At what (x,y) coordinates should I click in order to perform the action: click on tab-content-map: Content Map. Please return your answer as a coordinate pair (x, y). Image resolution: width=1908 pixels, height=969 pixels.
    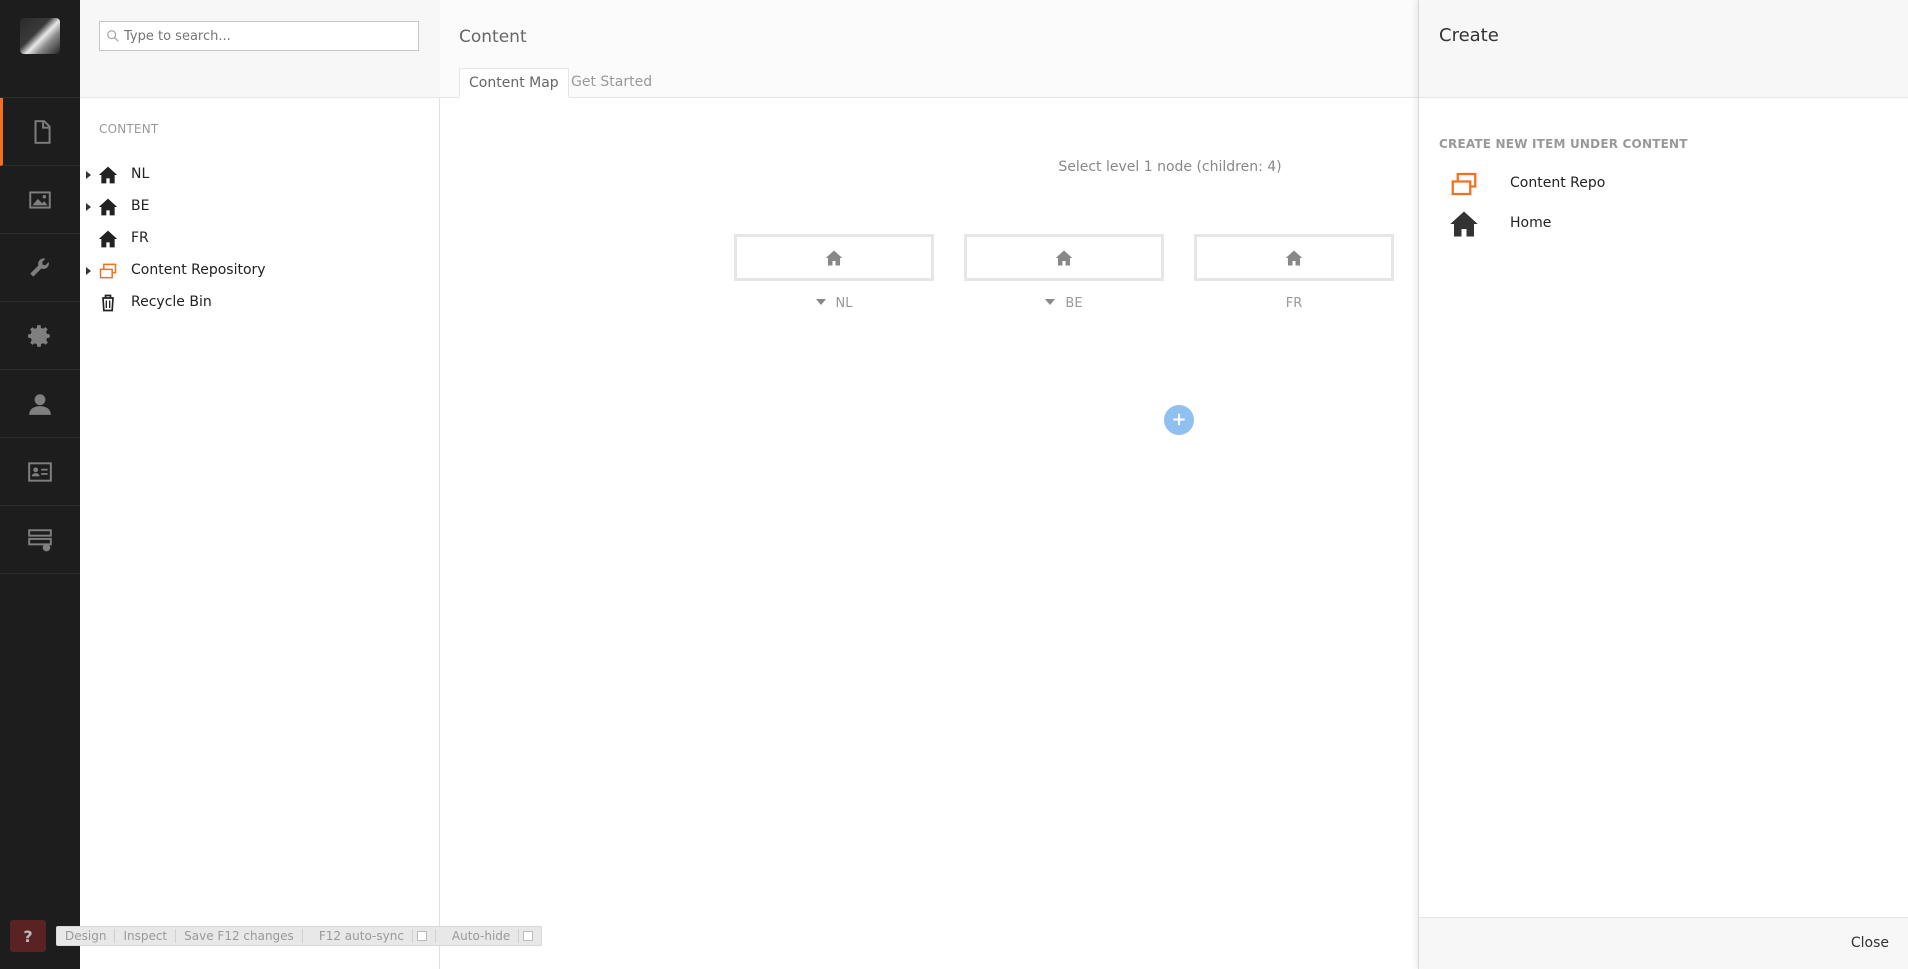
    Looking at the image, I should click on (514, 83).